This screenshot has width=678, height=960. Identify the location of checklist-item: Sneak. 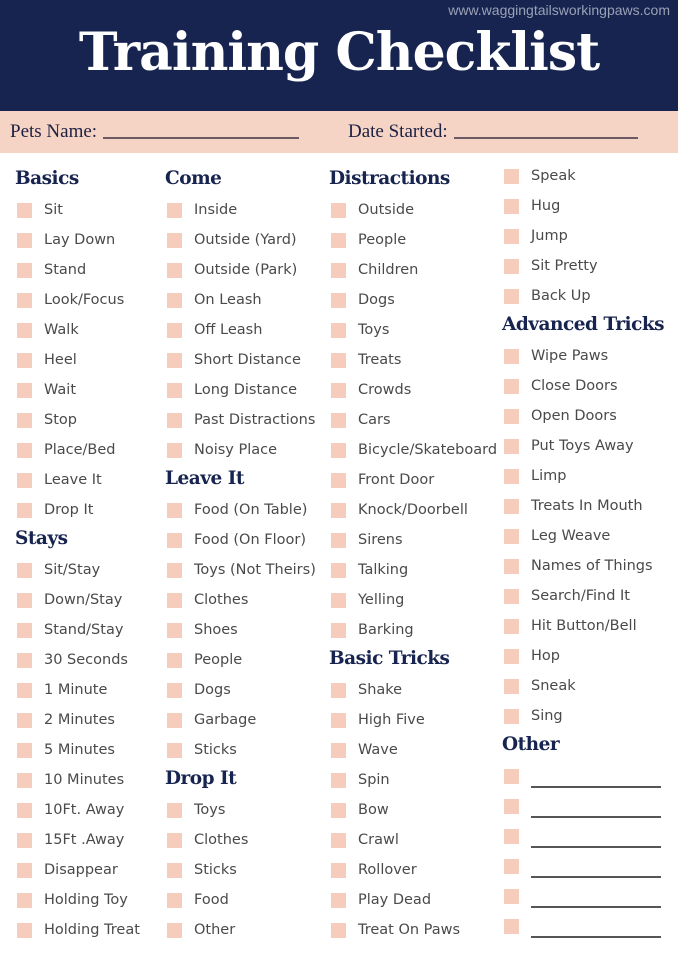
(583, 686).